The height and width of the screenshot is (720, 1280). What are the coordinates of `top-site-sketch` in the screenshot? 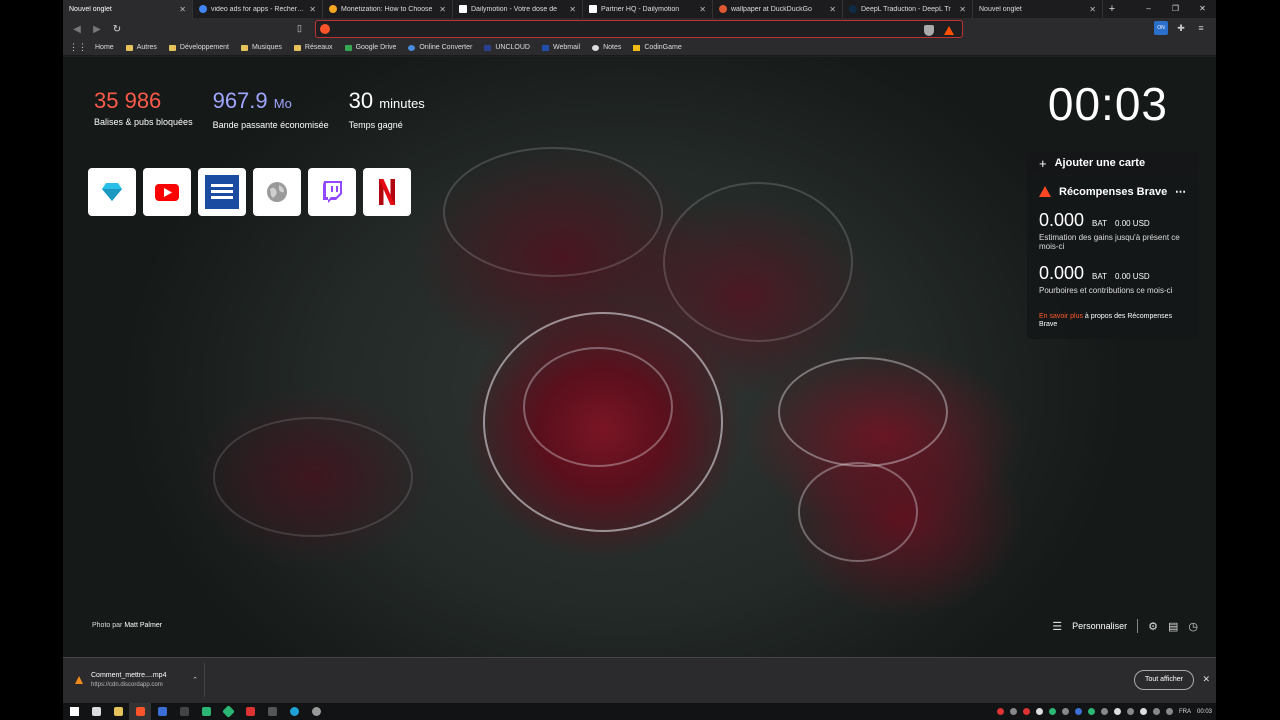 It's located at (112, 192).